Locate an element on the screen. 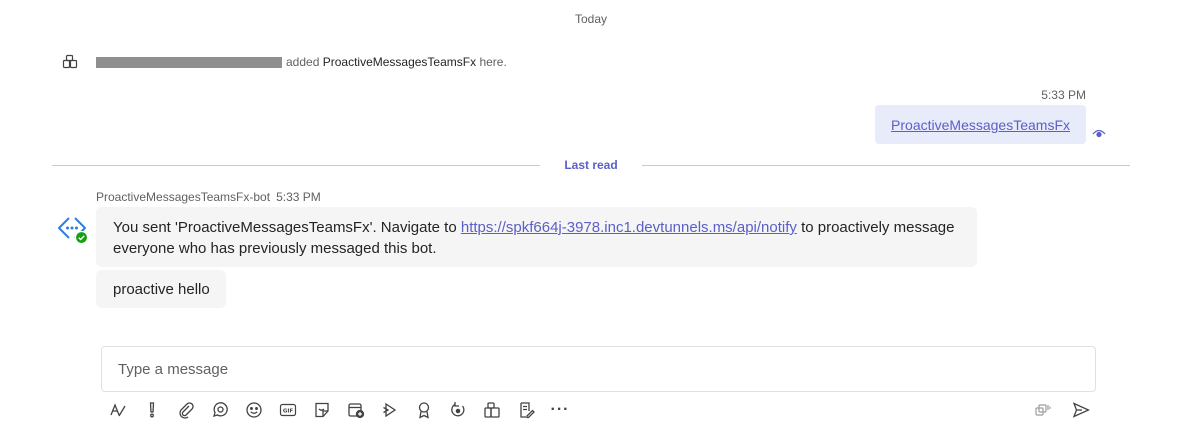 This screenshot has height=445, width=1200. bot-sender-name: ProactiveMessagesTeamsFx-bot is located at coordinates (183, 197).